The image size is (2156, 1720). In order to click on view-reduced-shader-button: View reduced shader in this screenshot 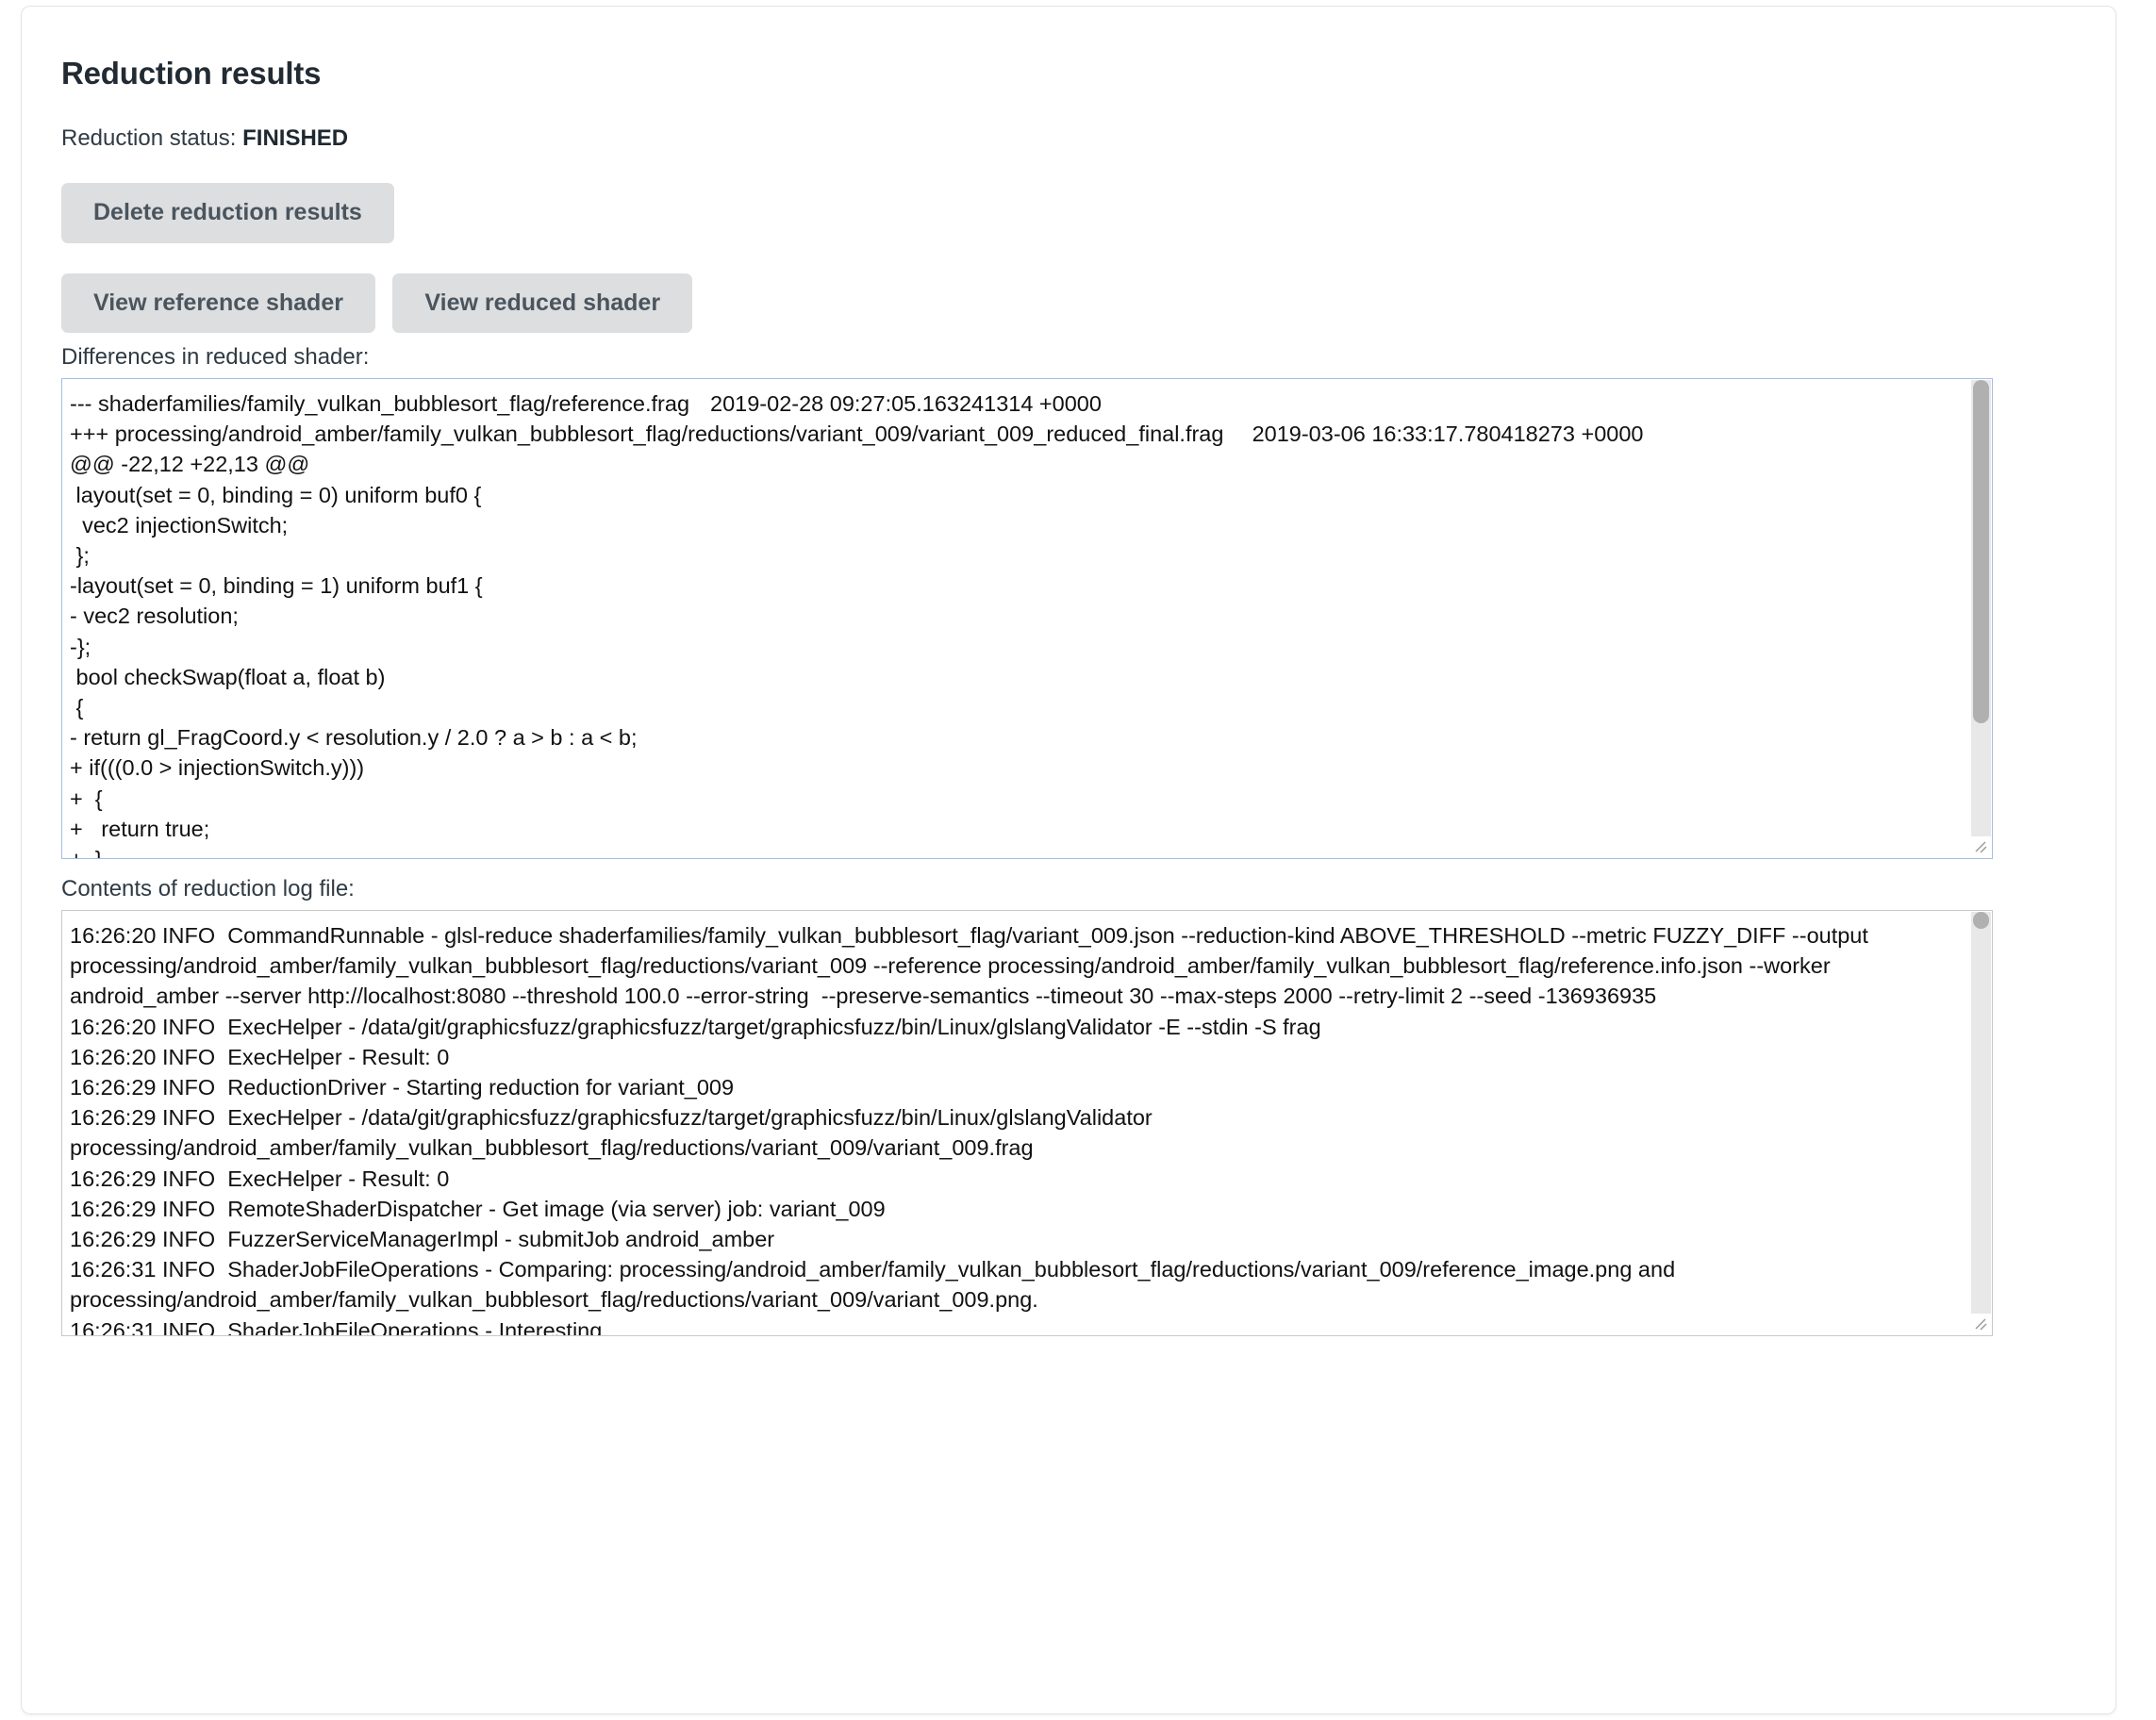, I will do `click(542, 303)`.